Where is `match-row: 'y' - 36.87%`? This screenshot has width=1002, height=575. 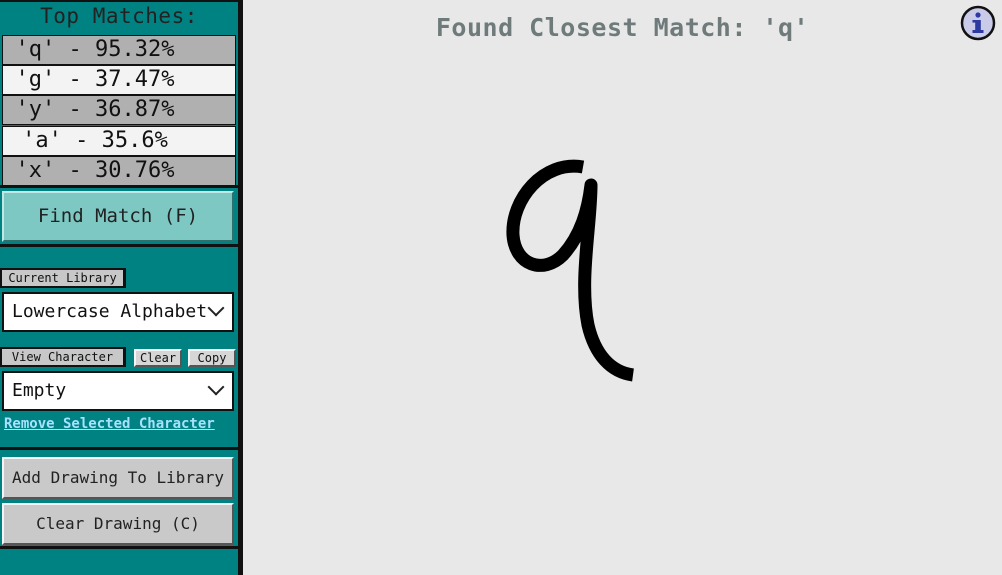 match-row: 'y' - 36.87% is located at coordinates (119, 110).